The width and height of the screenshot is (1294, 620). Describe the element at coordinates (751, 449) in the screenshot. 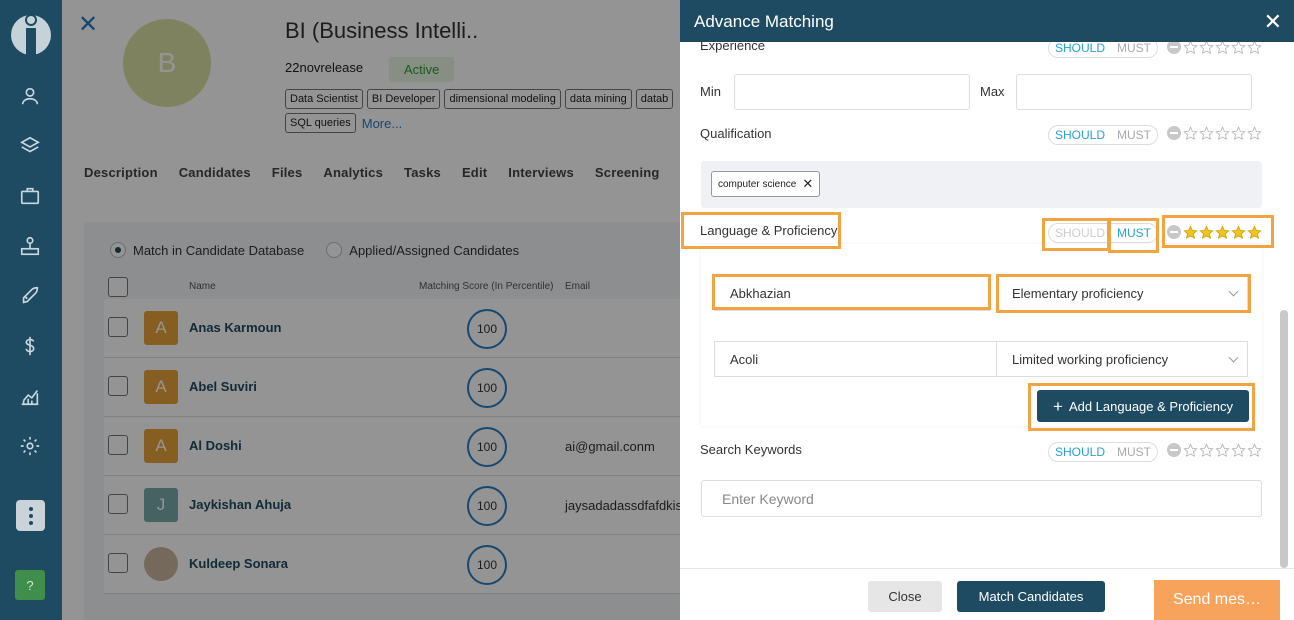

I see `keywords-label: Search Keywords` at that location.